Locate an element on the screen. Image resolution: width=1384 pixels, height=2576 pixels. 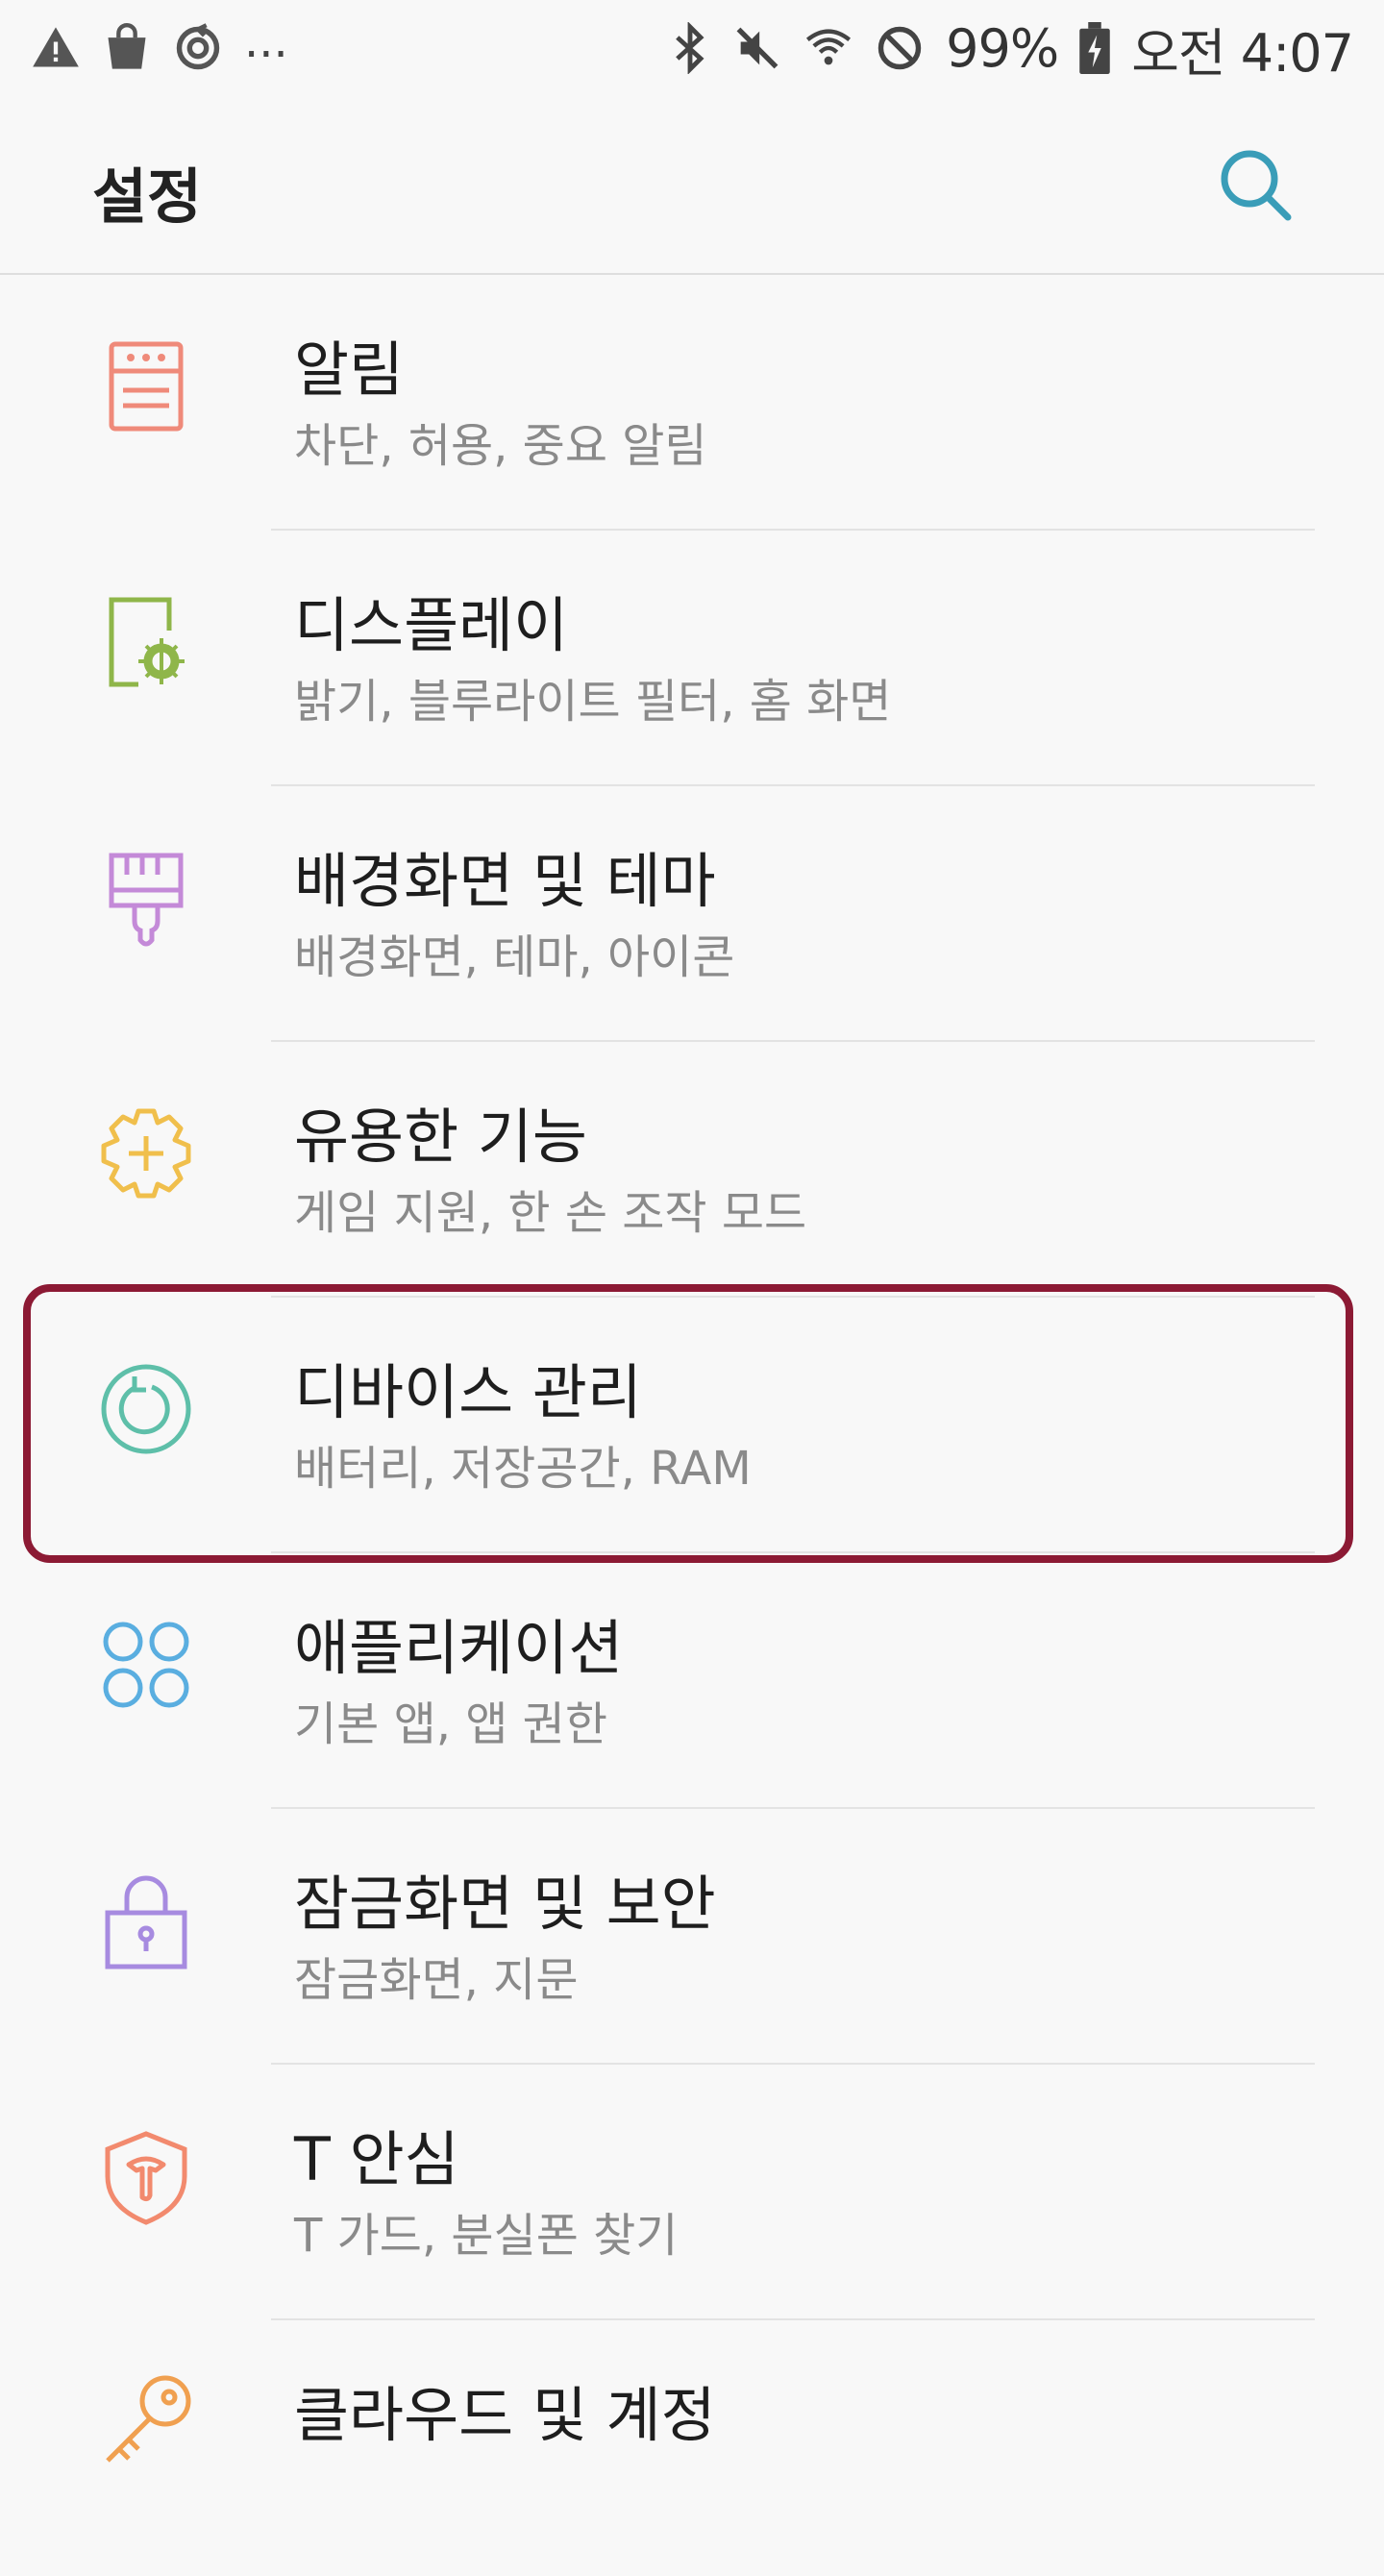
settings-item-cloud-accounts: 클라우드 및 계정 is located at coordinates (692, 2448).